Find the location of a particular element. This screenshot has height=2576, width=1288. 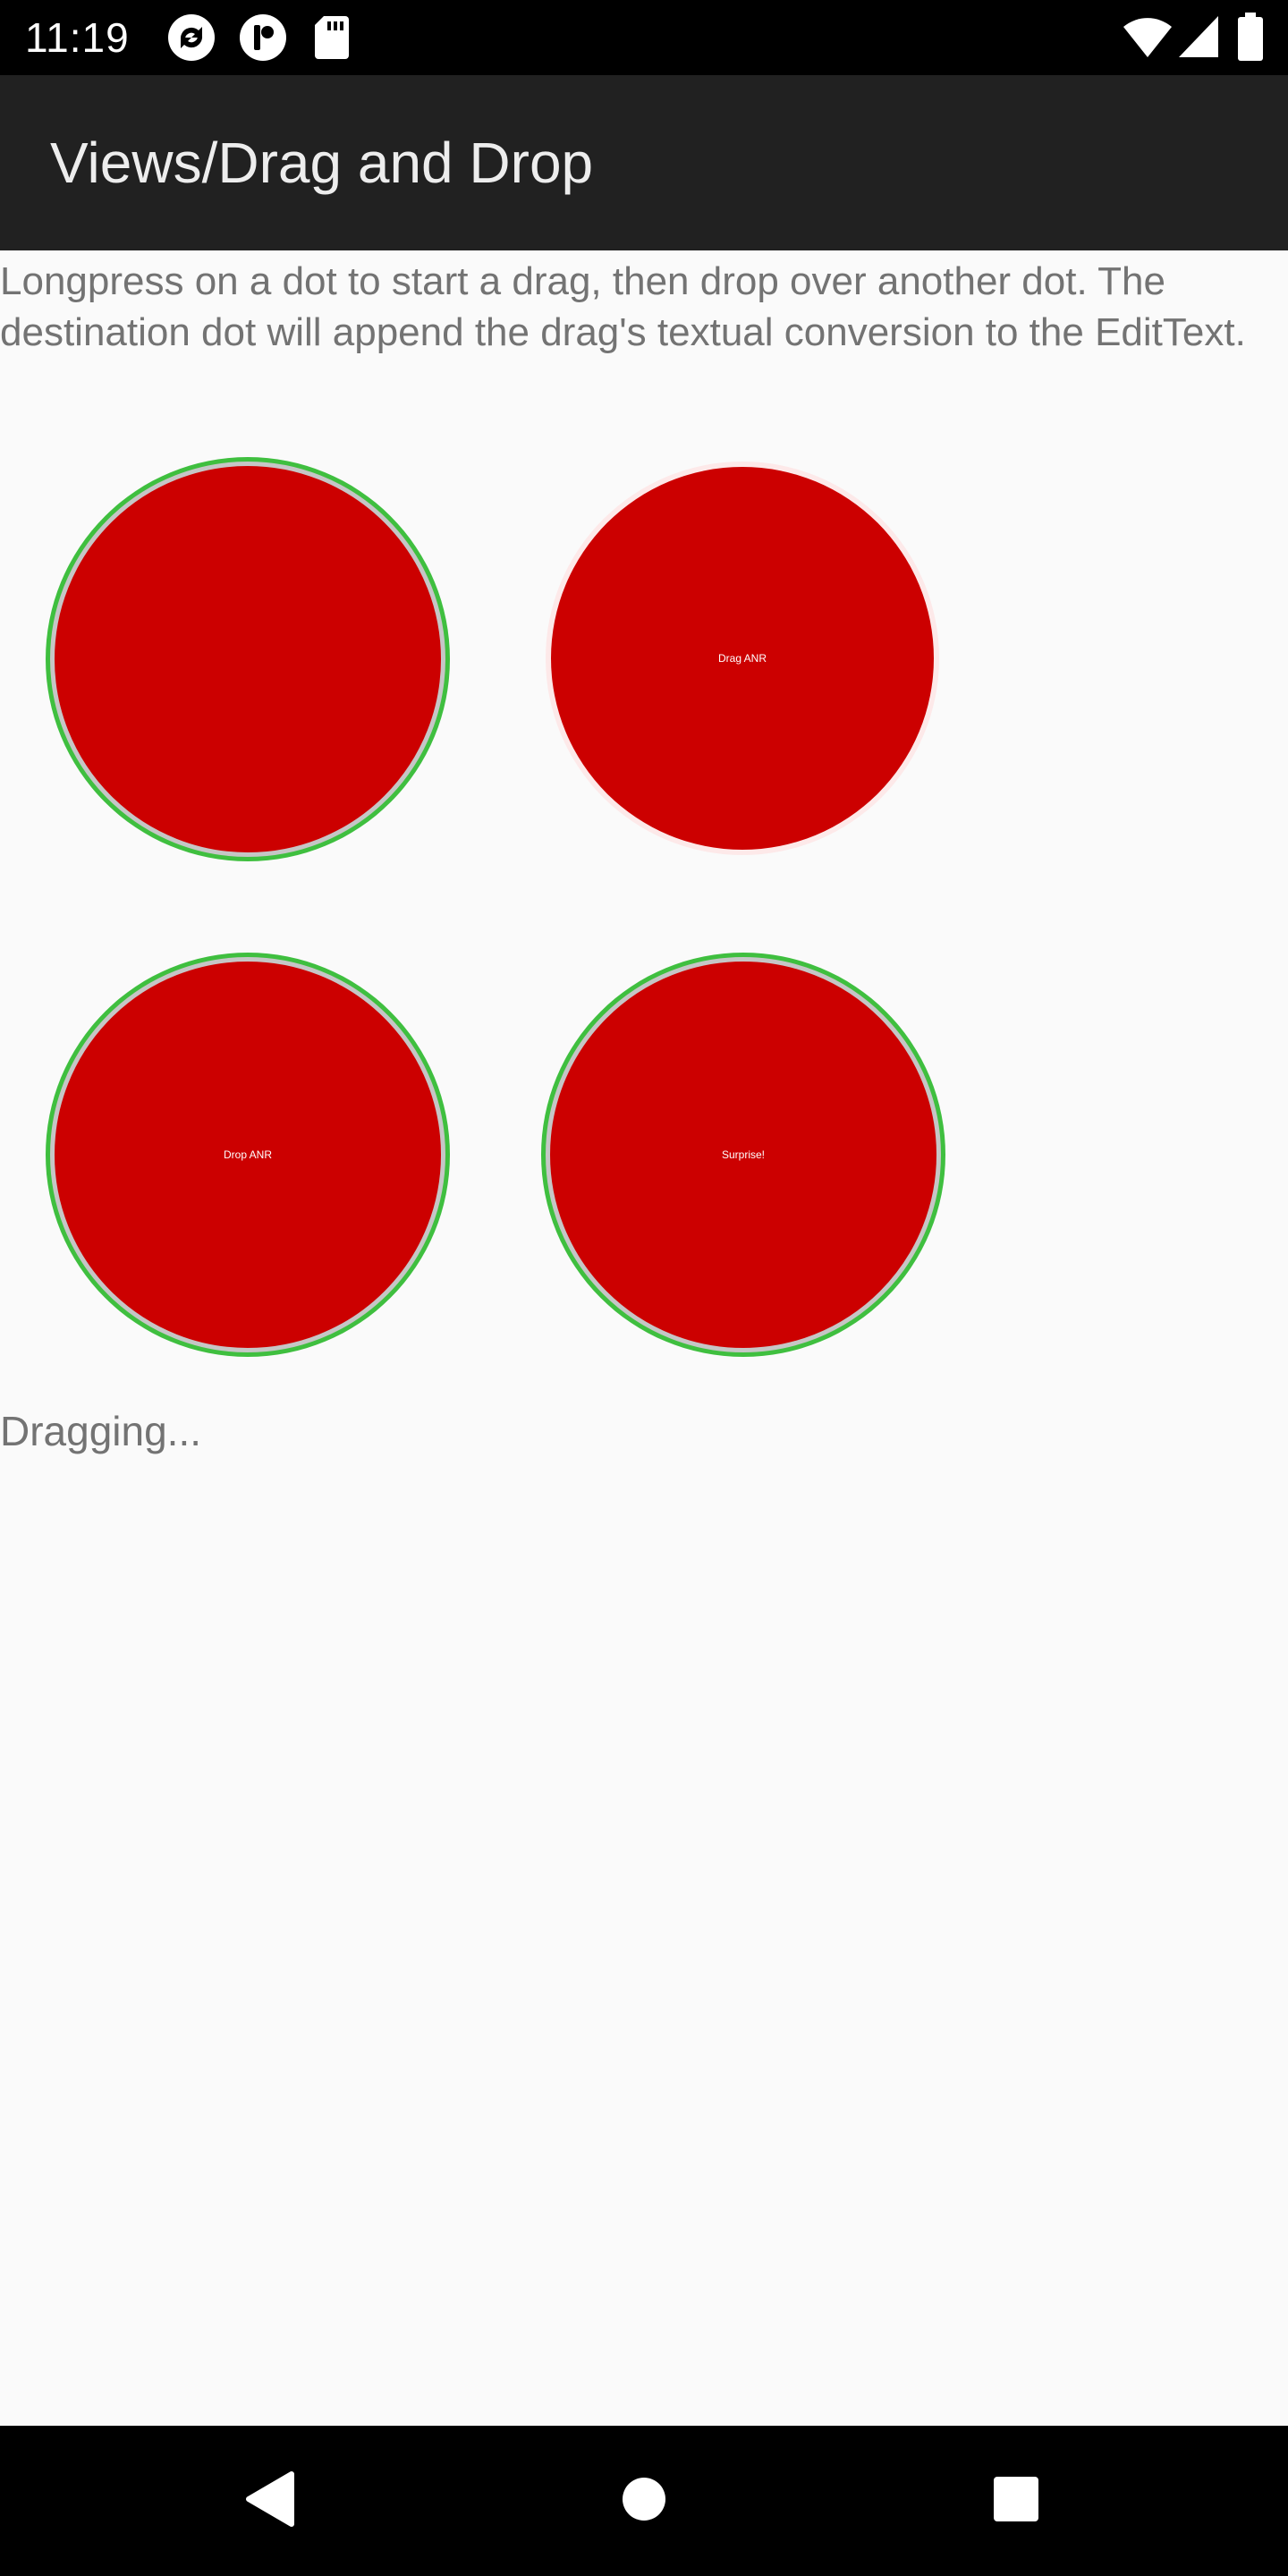

status-bar: 11:19 is located at coordinates (644, 37).